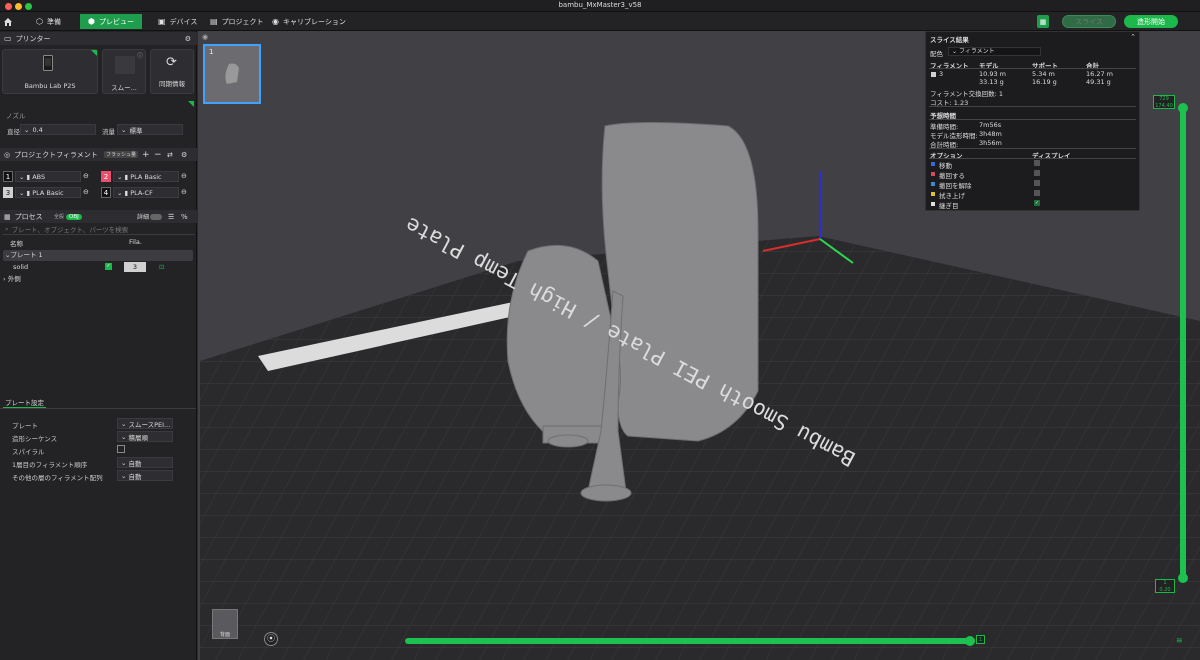  What do you see at coordinates (59, 216) in the screenshot?
I see `global-toggle-label: 全般` at bounding box center [59, 216].